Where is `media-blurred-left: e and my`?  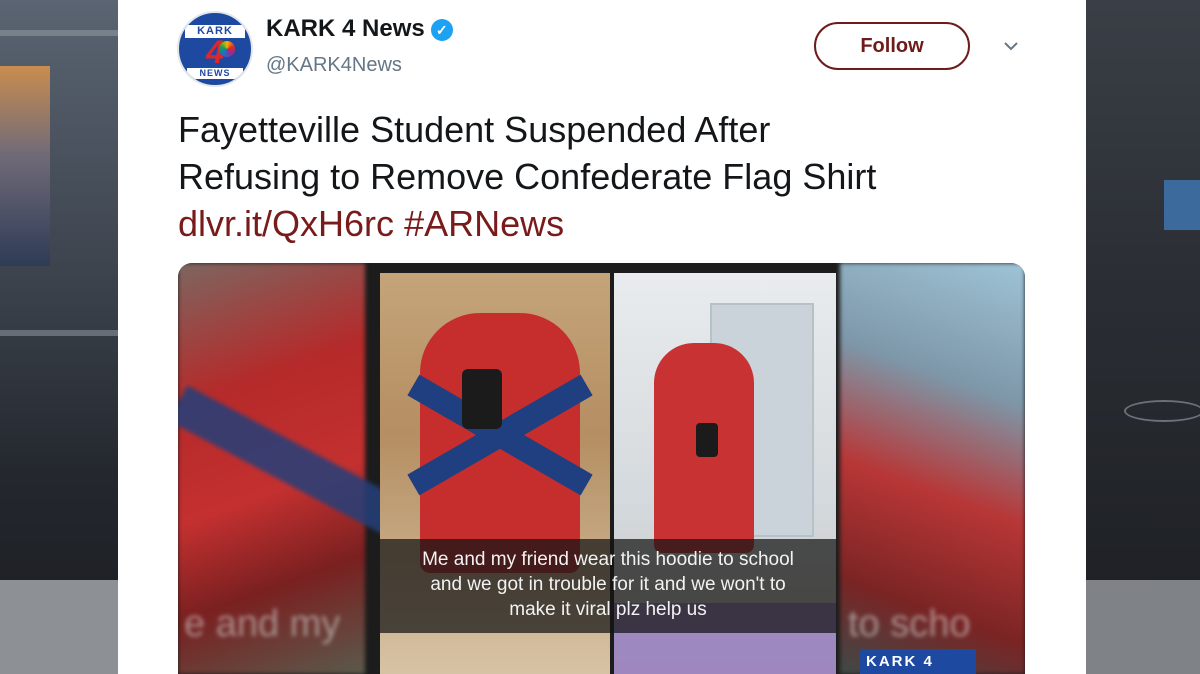
media-blurred-left: e and my is located at coordinates (297, 468).